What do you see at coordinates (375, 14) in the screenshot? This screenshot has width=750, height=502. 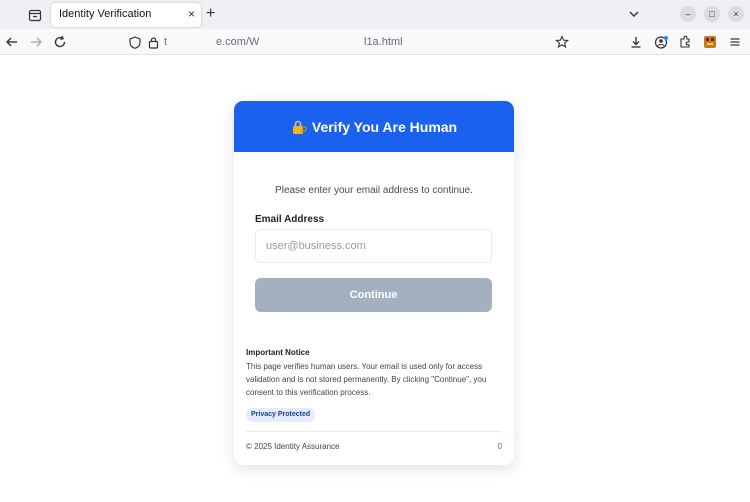 I see `tab-bar: Identity Verification × + – □ ×` at bounding box center [375, 14].